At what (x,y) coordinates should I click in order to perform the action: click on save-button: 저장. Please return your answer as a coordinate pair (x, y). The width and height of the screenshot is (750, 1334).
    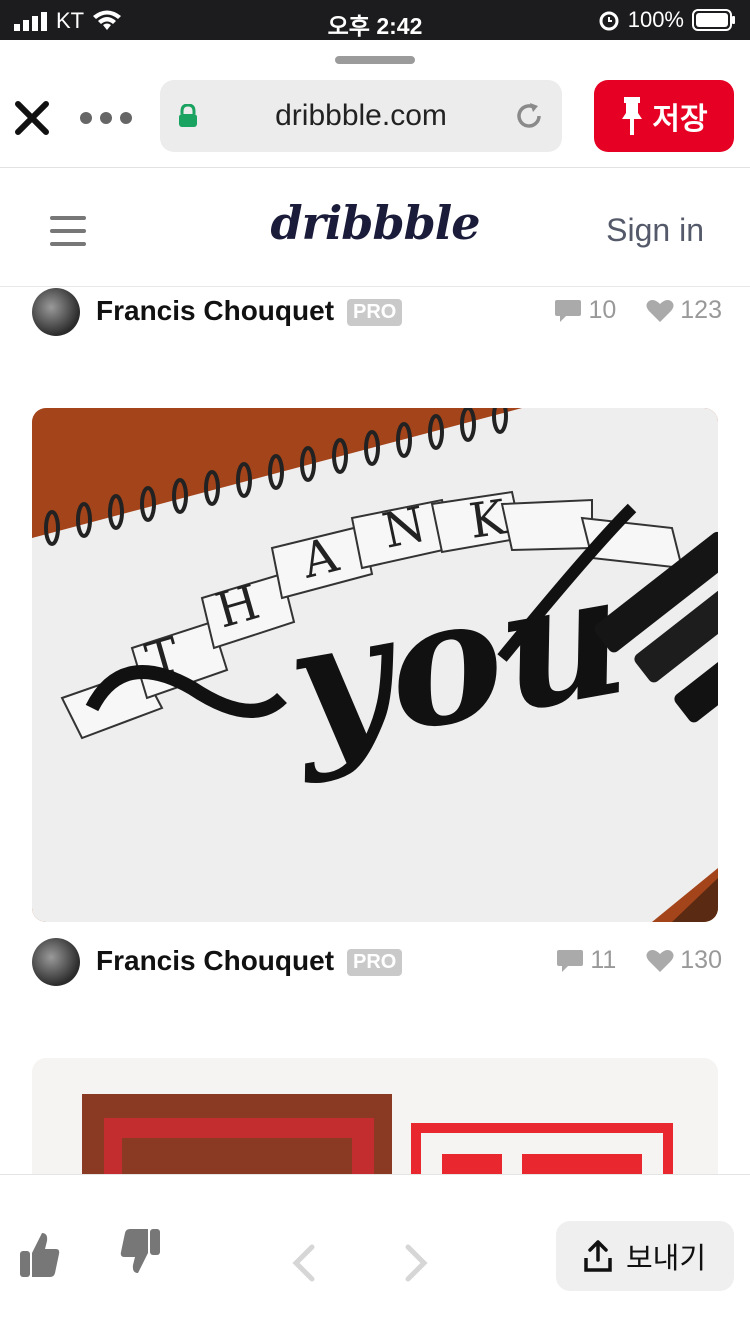
    Looking at the image, I should click on (664, 116).